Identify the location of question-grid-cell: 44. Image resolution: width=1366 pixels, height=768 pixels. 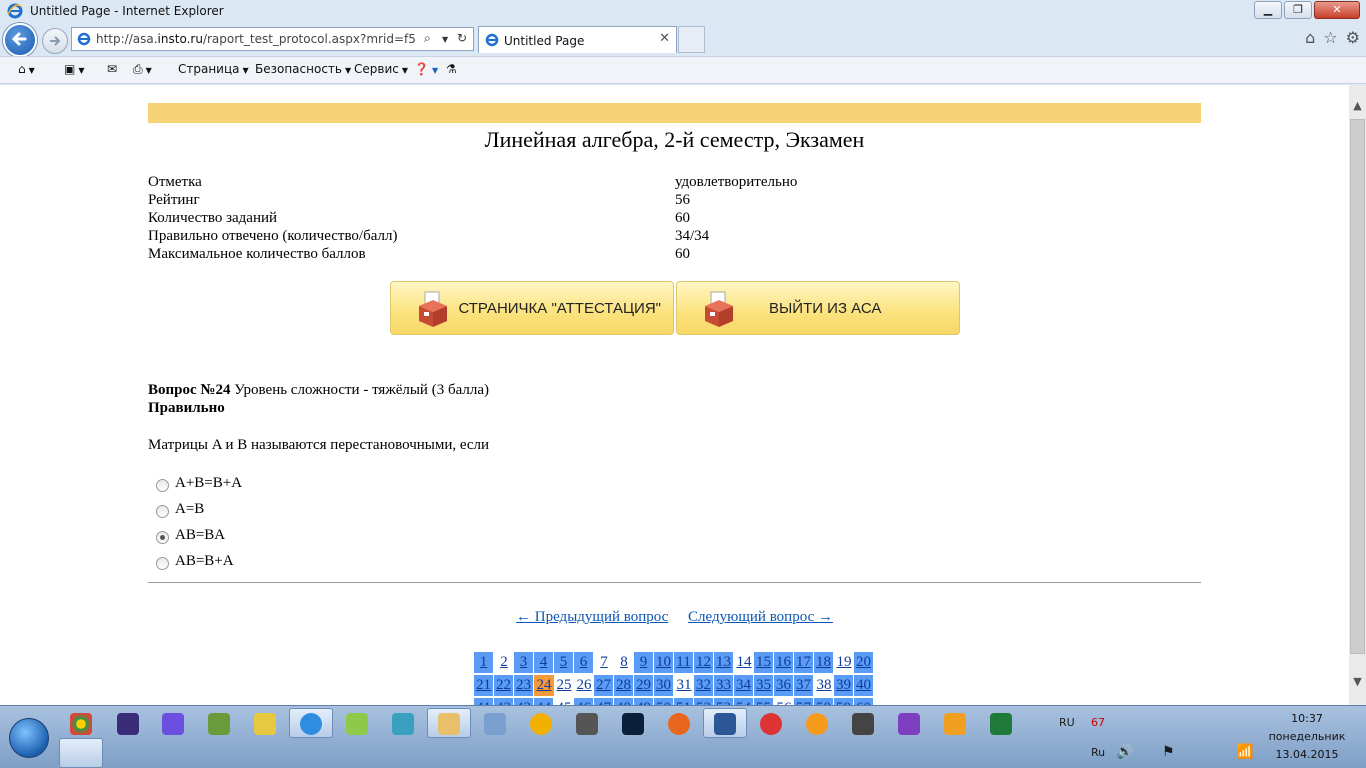
(544, 701).